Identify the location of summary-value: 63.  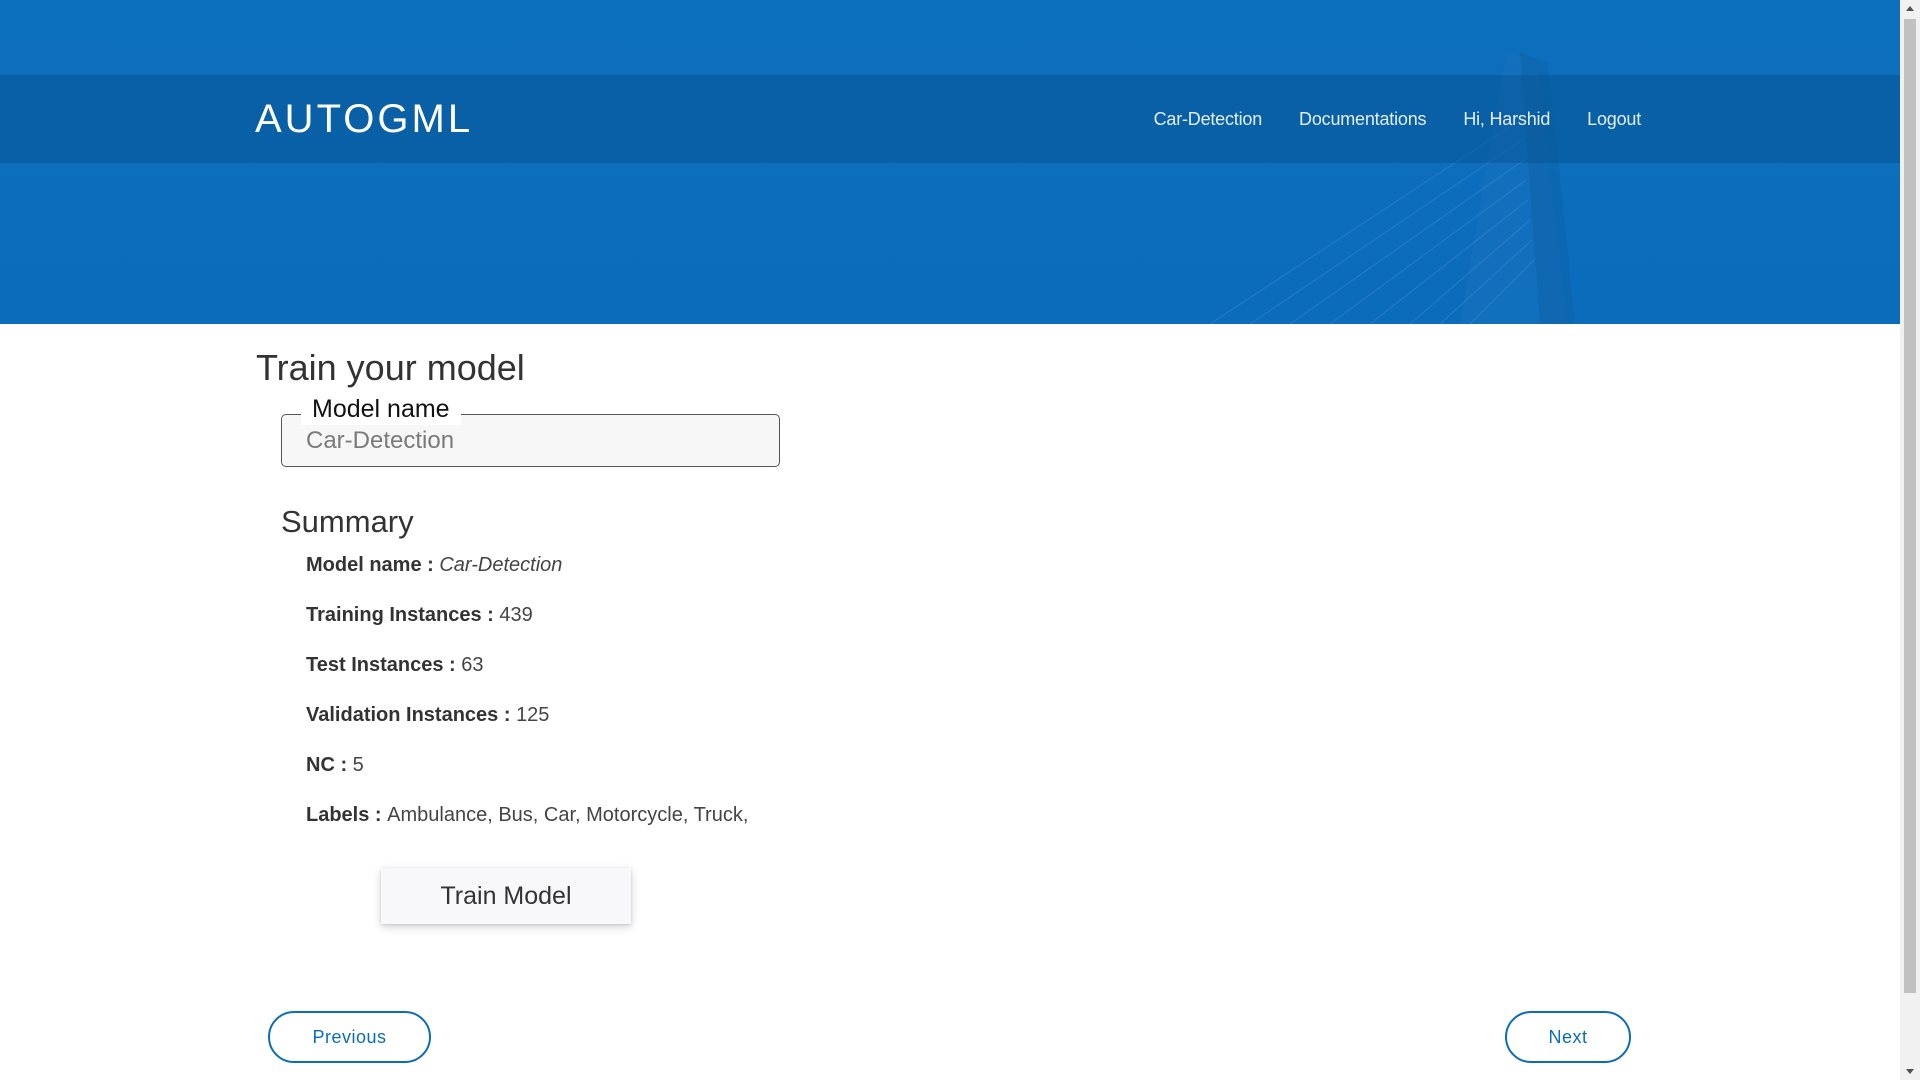
(472, 665).